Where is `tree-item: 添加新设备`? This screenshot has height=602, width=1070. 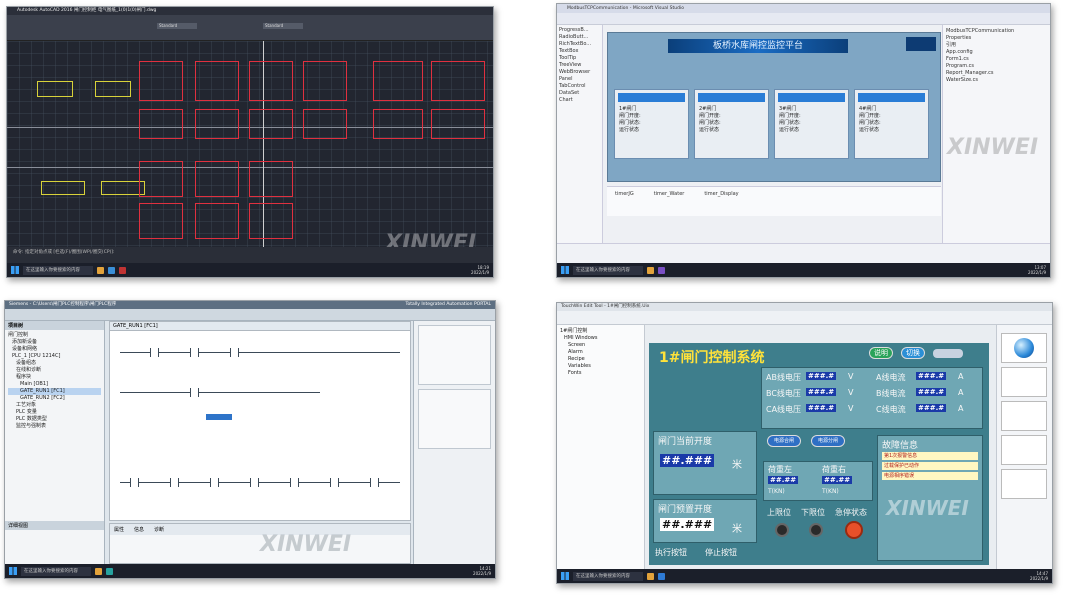 tree-item: 添加新设备 is located at coordinates (54, 342).